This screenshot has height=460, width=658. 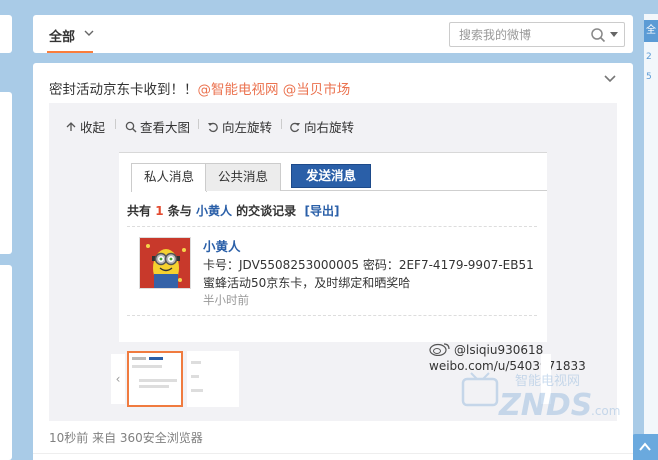 What do you see at coordinates (333, 453) in the screenshot?
I see `footer-divider` at bounding box center [333, 453].